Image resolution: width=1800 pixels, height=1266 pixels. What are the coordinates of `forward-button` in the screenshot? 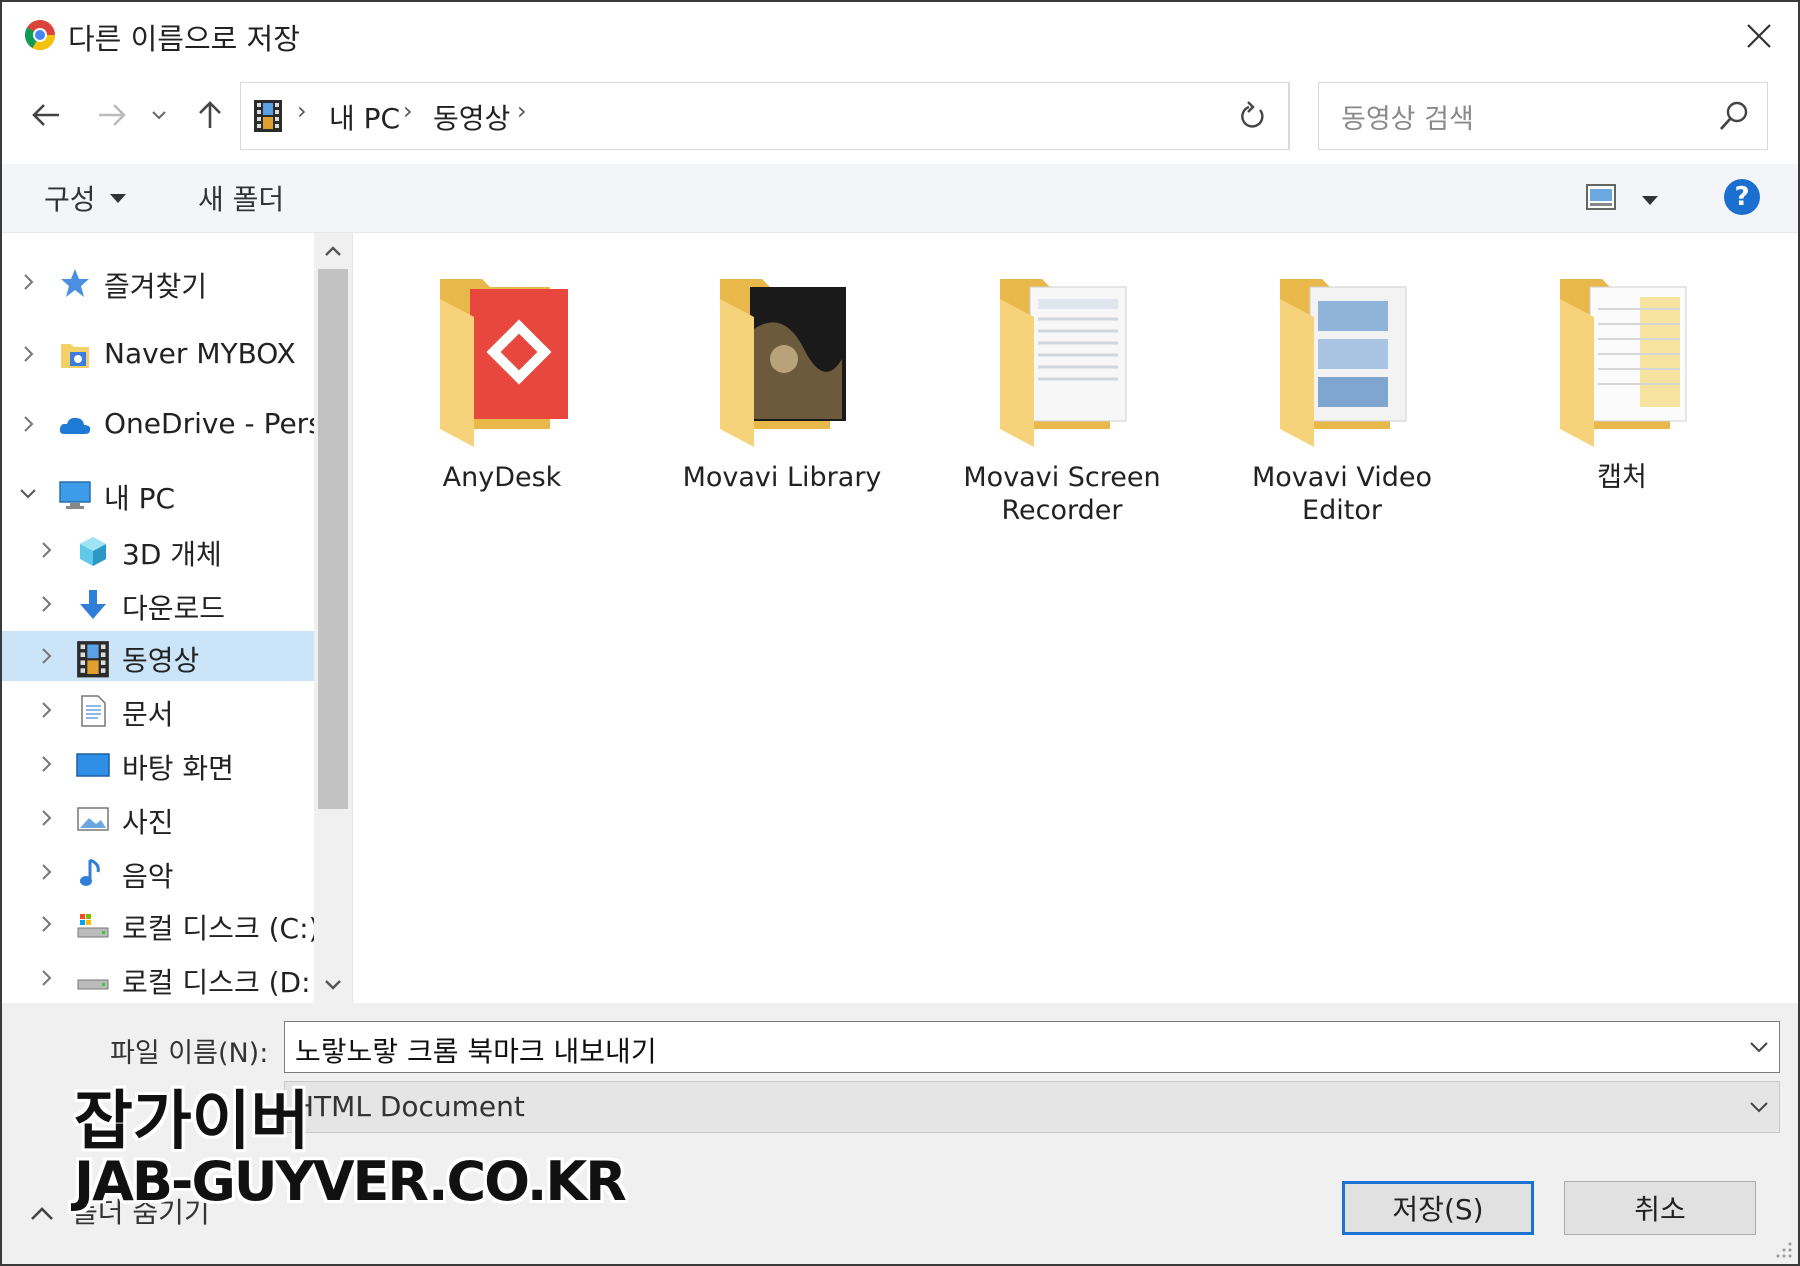 It's located at (112, 115).